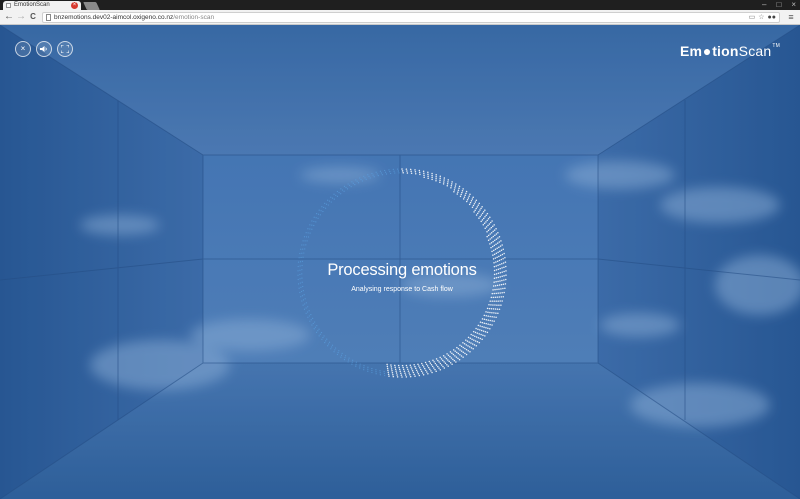 The image size is (800, 499). Describe the element at coordinates (9, 17) in the screenshot. I see `back-icon: ←` at that location.